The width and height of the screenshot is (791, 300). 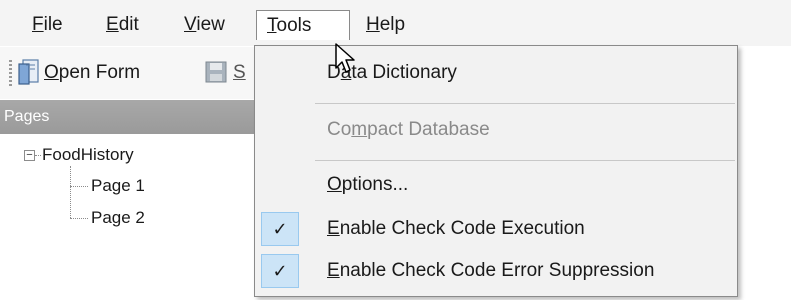 I want to click on menu-edit: Edit, so click(x=122, y=25).